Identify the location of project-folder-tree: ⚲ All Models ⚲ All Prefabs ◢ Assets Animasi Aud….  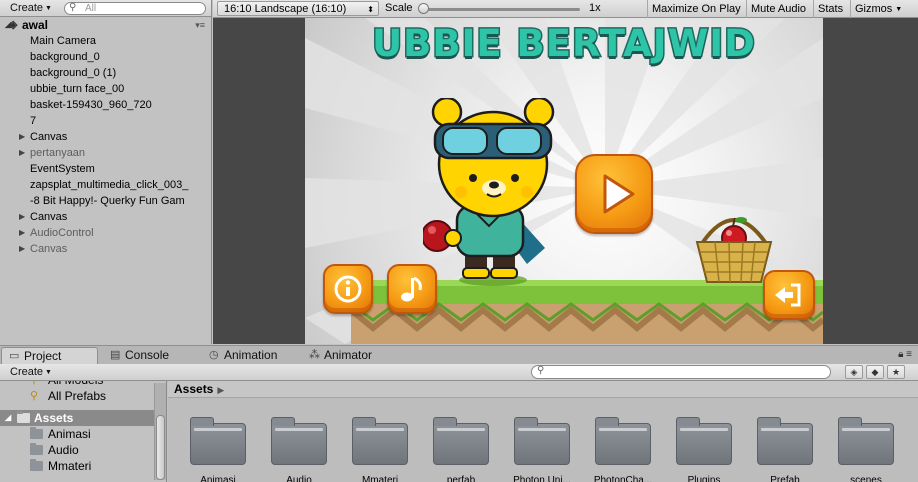
(83, 431).